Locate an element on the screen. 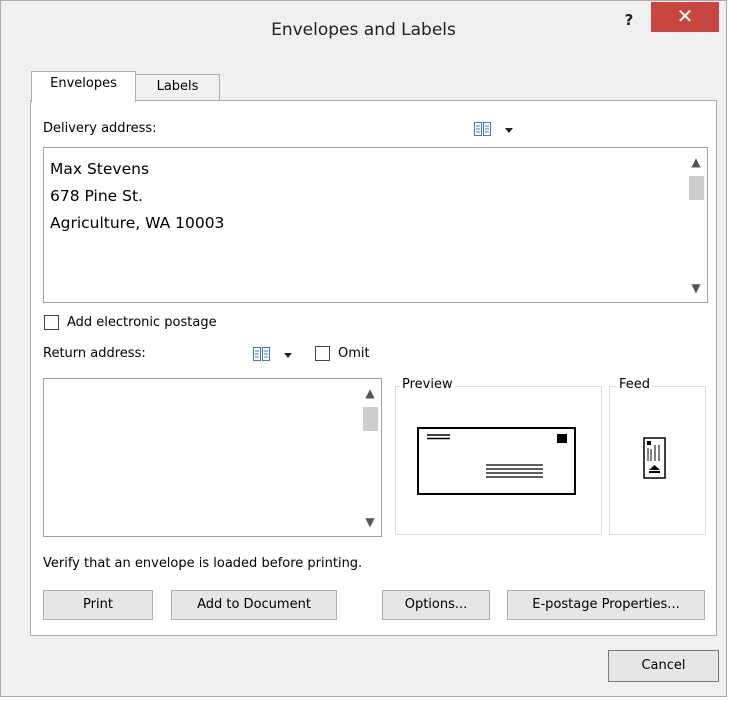 The width and height of the screenshot is (729, 701). feed-group is located at coordinates (657, 460).